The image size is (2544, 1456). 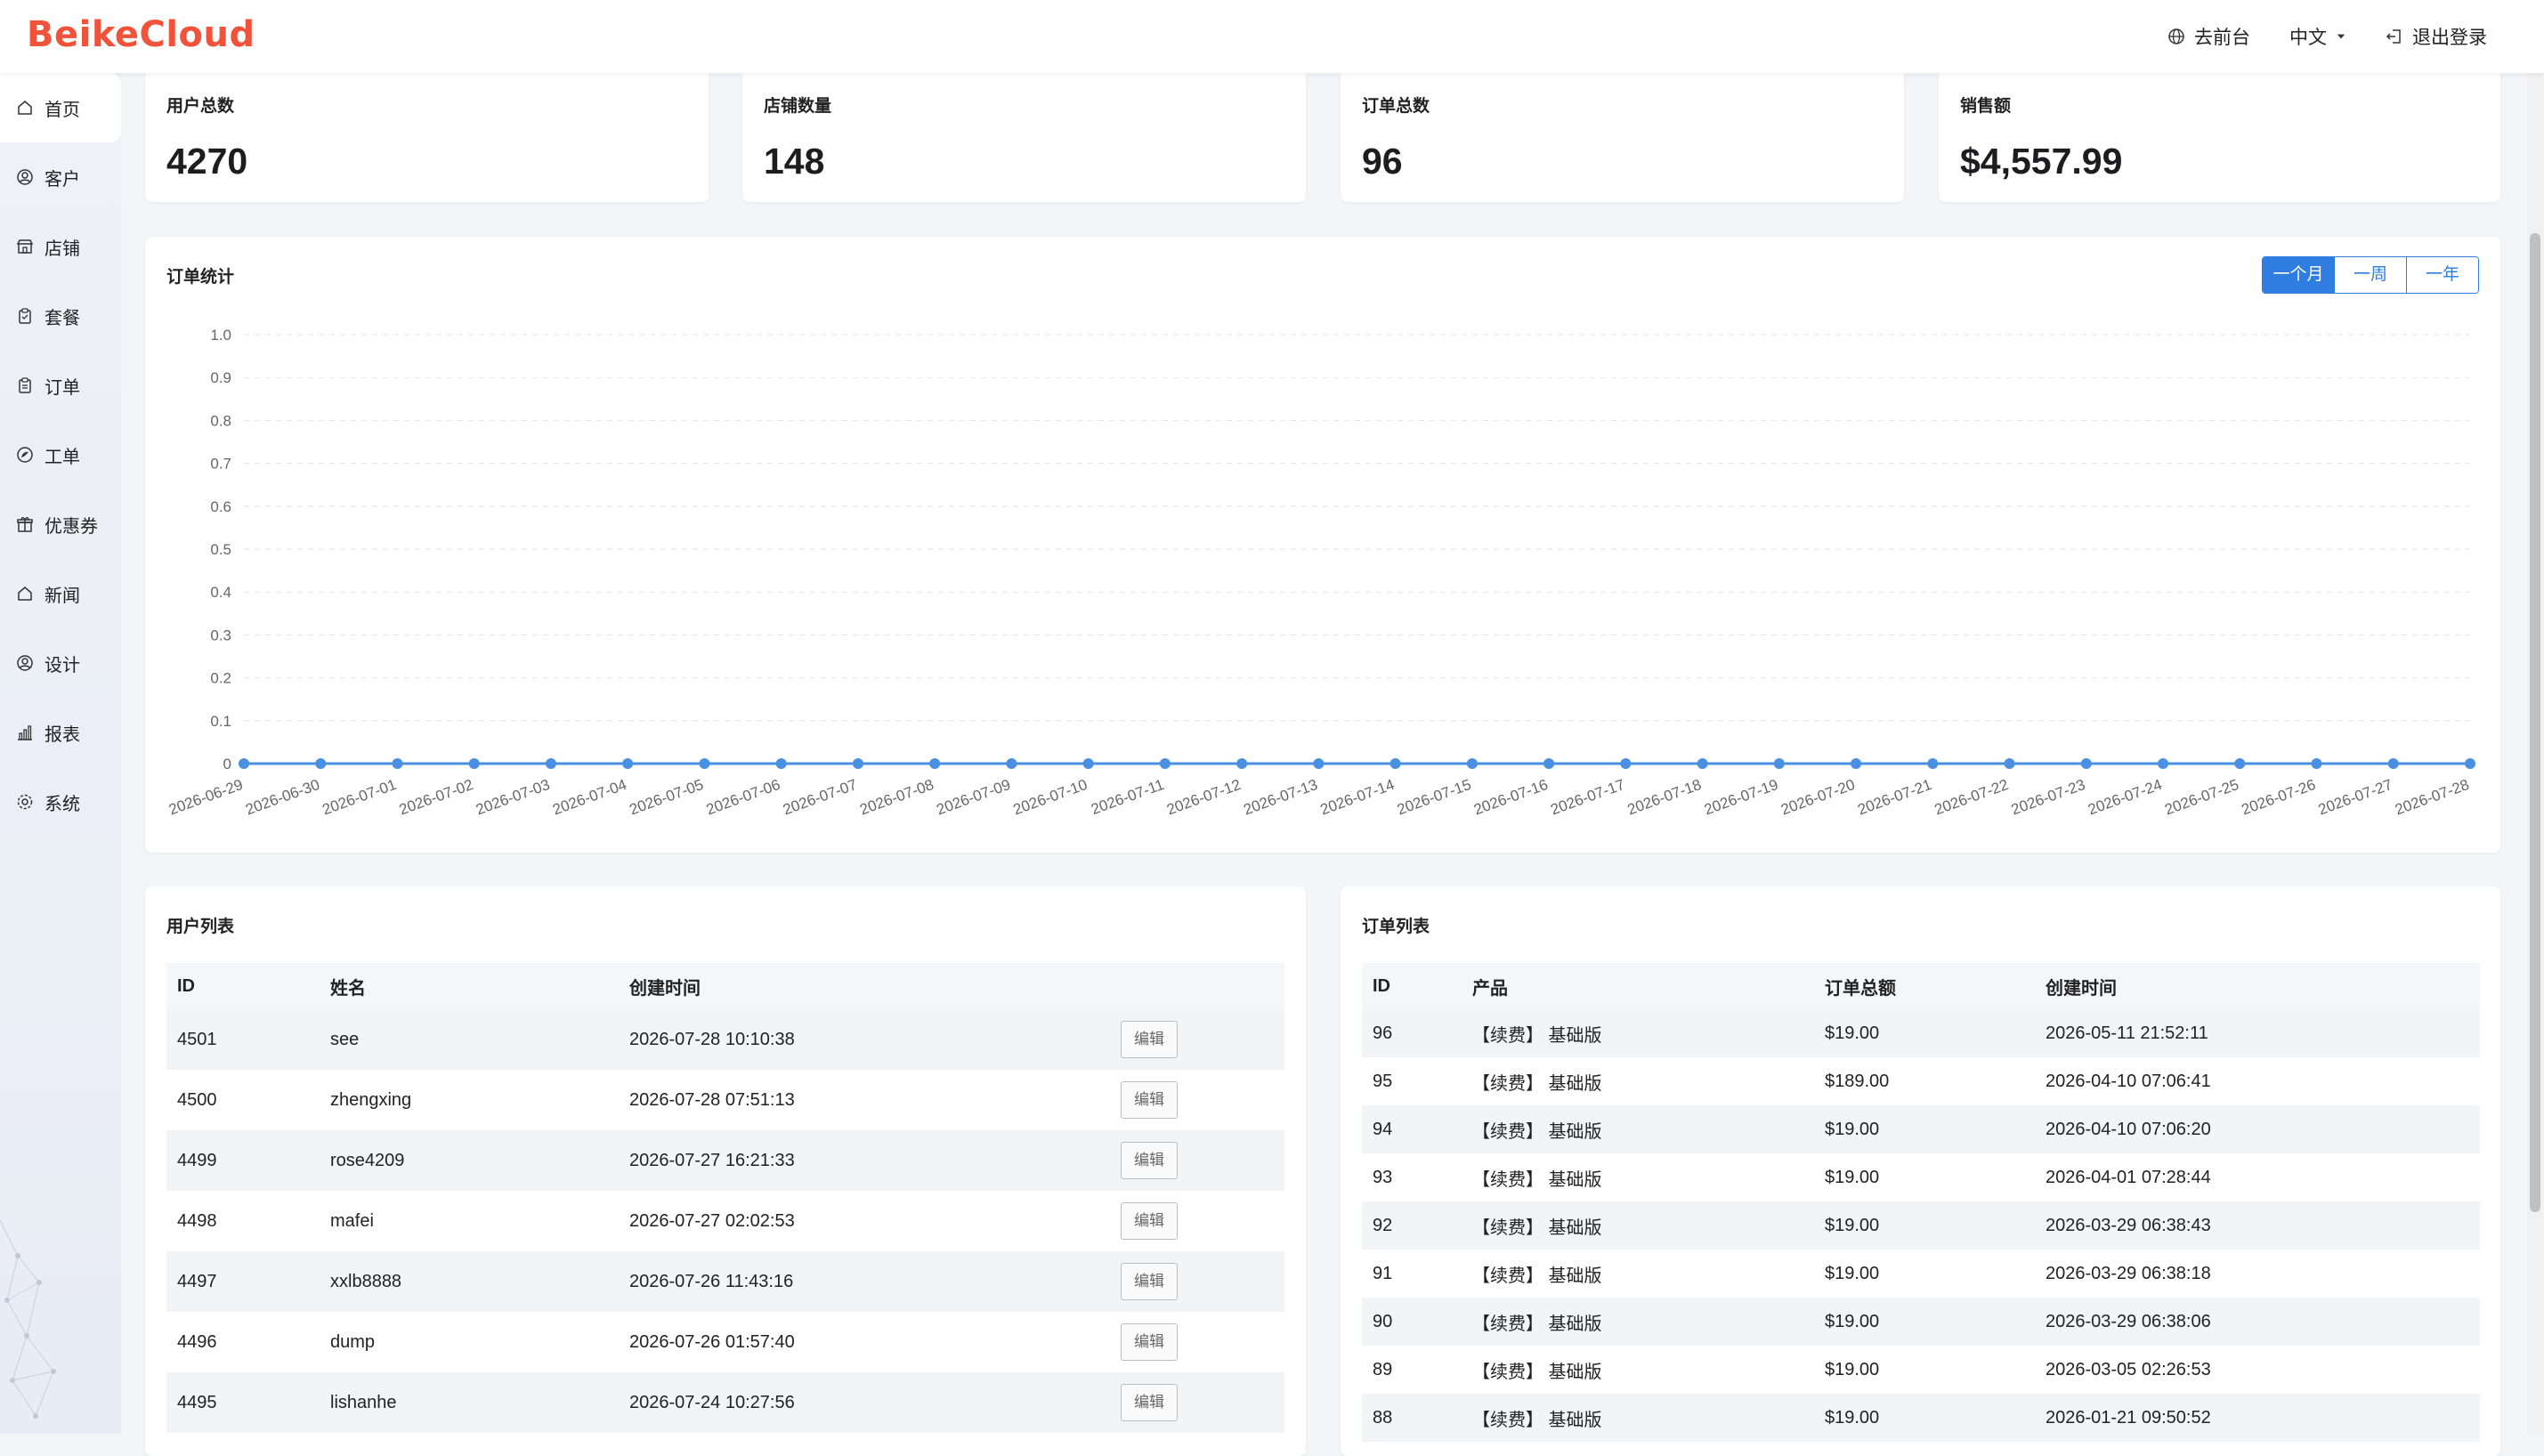 What do you see at coordinates (141, 34) in the screenshot?
I see `logo: BeikeCloud` at bounding box center [141, 34].